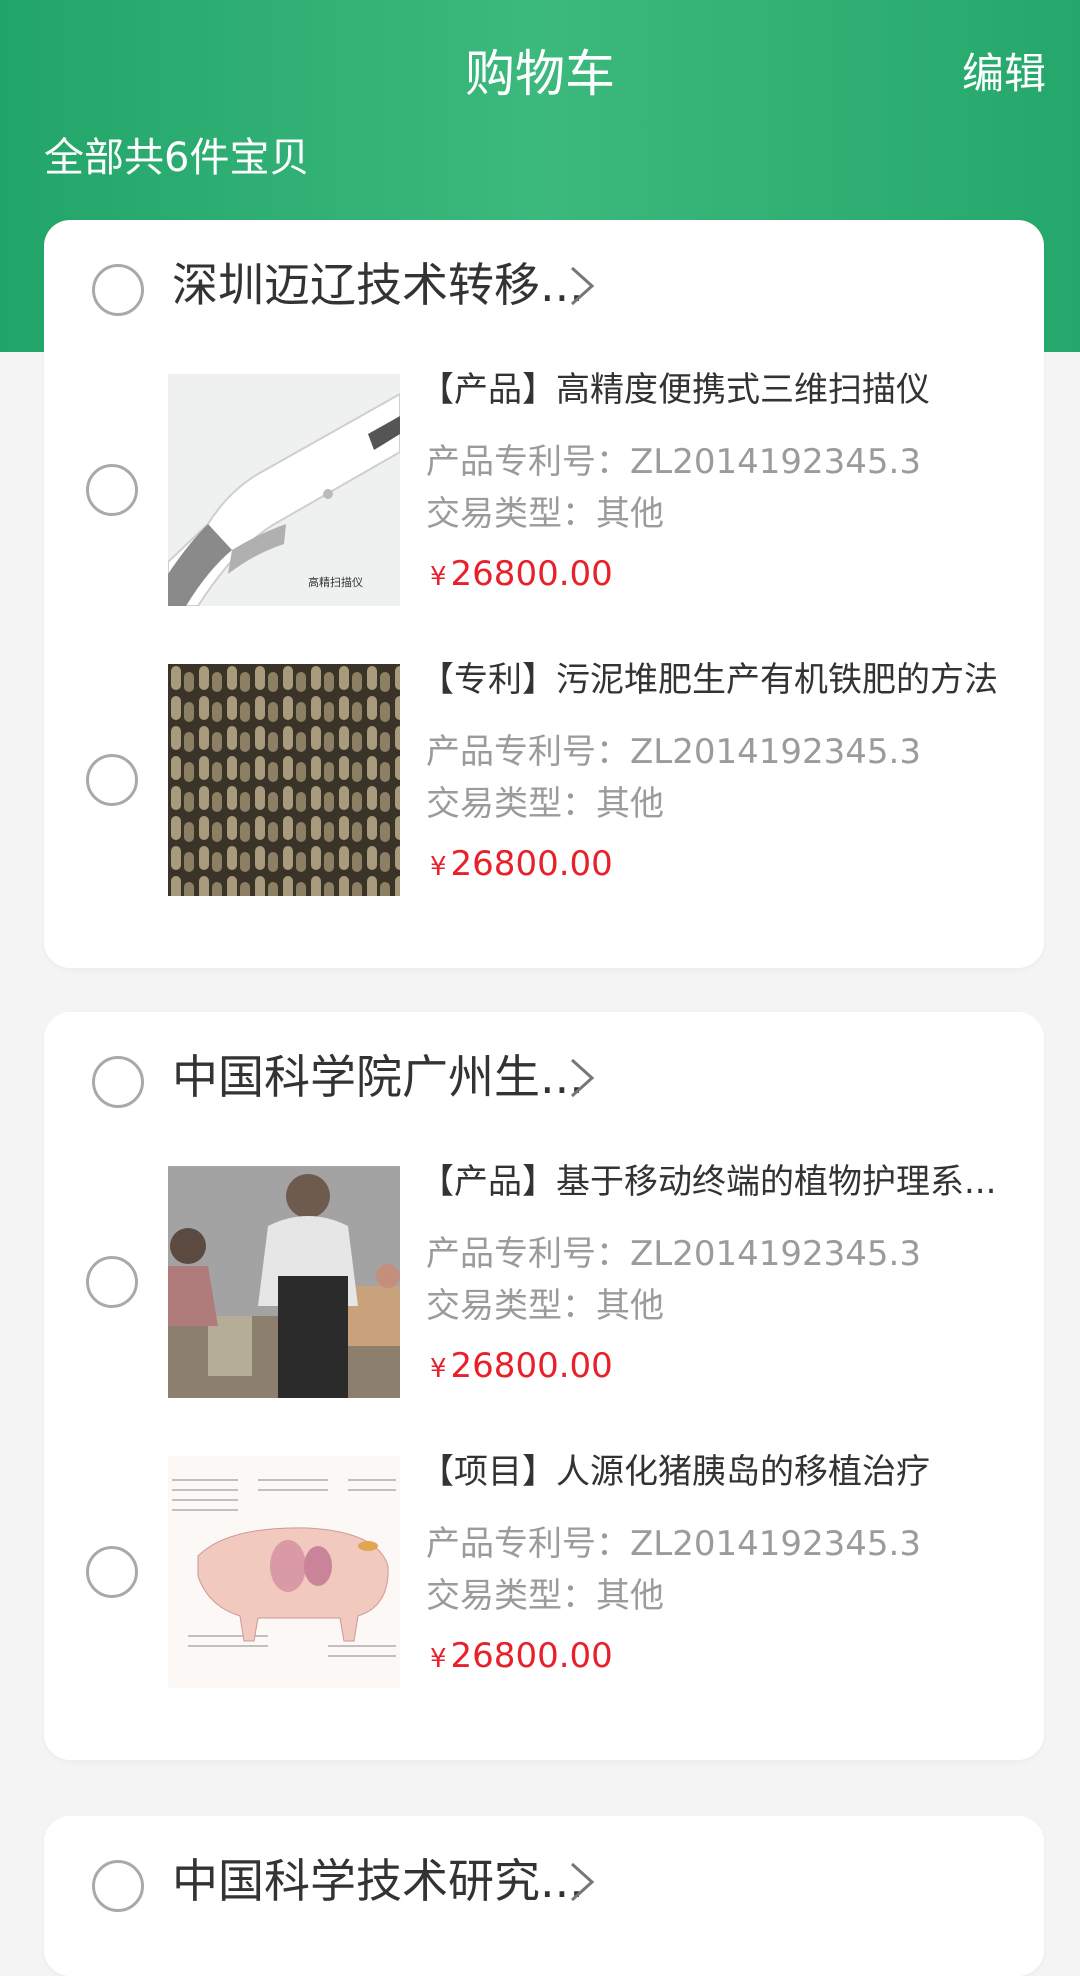  What do you see at coordinates (675, 390) in the screenshot?
I see `item-title: 【产品】高精度便携式三维扫描仪` at bounding box center [675, 390].